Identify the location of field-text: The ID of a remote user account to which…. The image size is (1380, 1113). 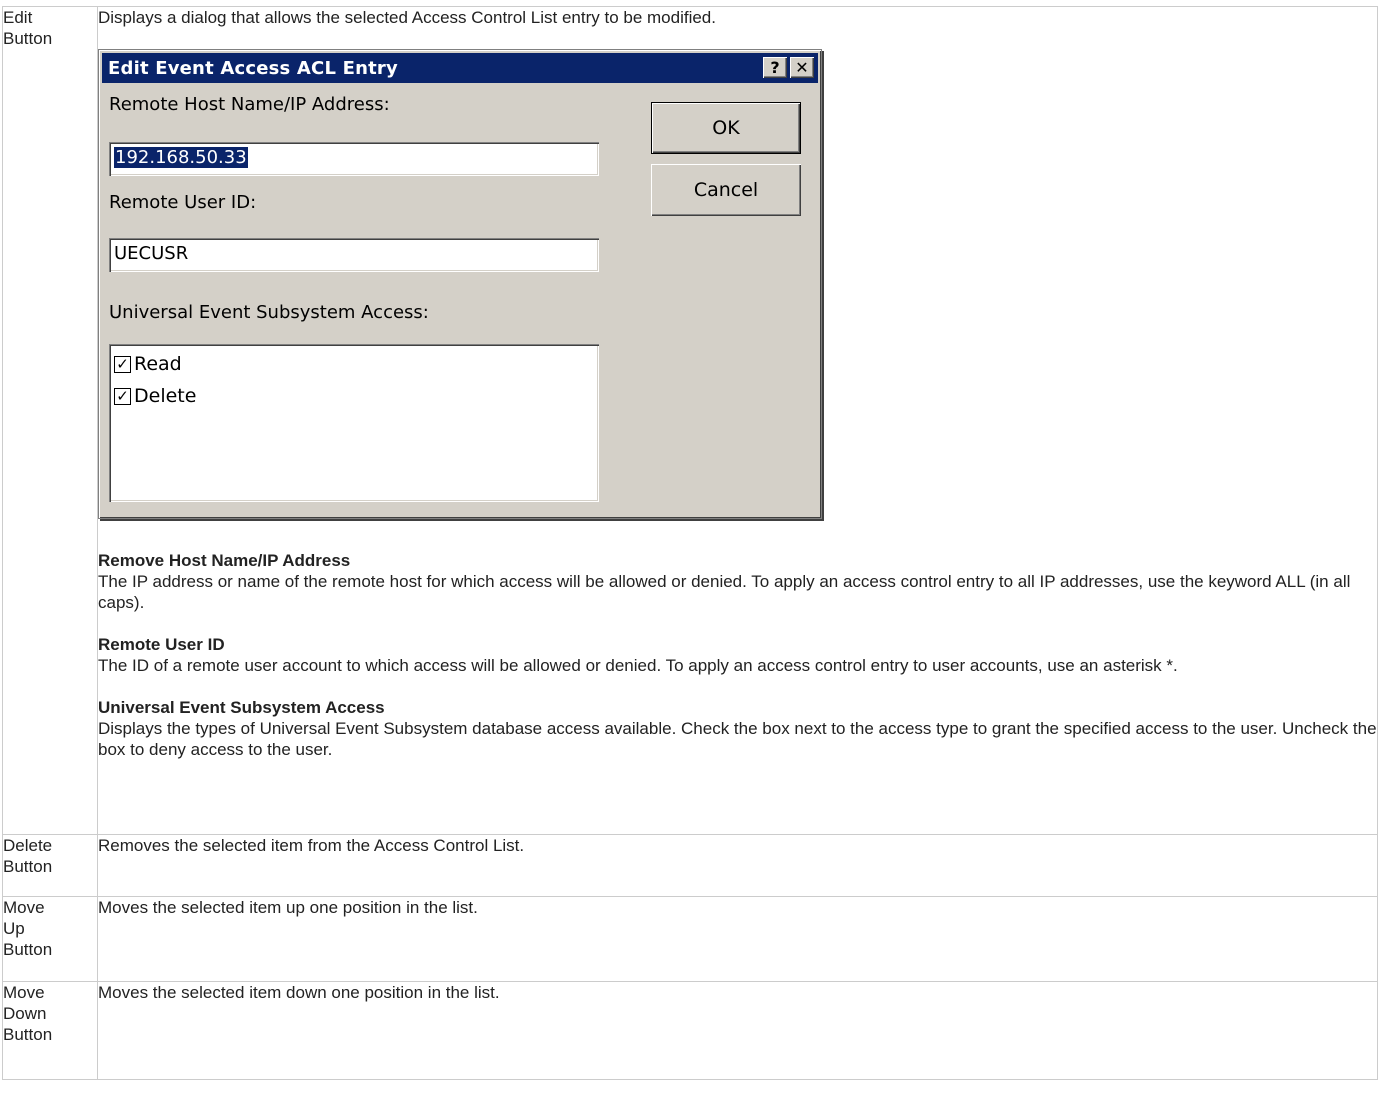
(638, 665).